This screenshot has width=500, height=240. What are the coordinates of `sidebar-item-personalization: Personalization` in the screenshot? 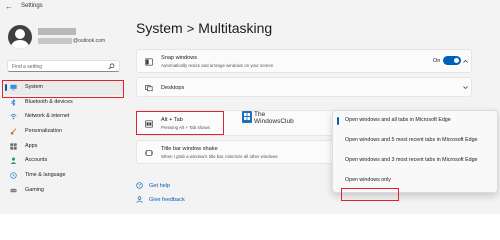 It's located at (64, 131).